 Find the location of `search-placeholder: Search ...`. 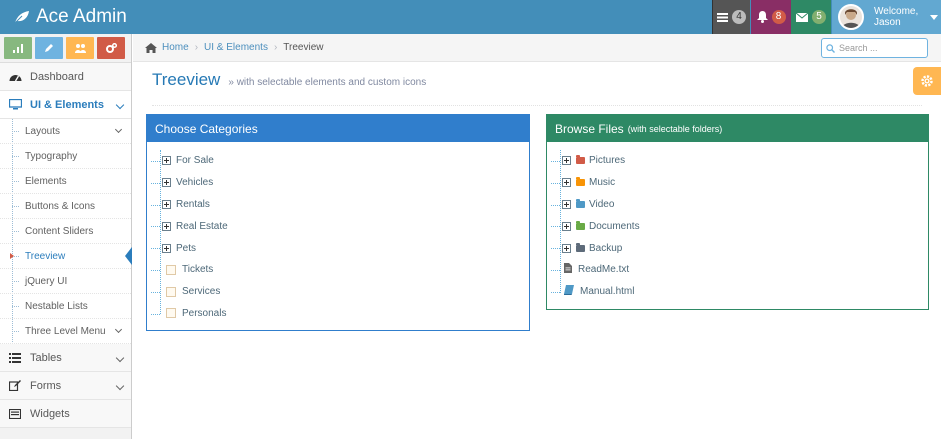

search-placeholder: Search ... is located at coordinates (858, 48).